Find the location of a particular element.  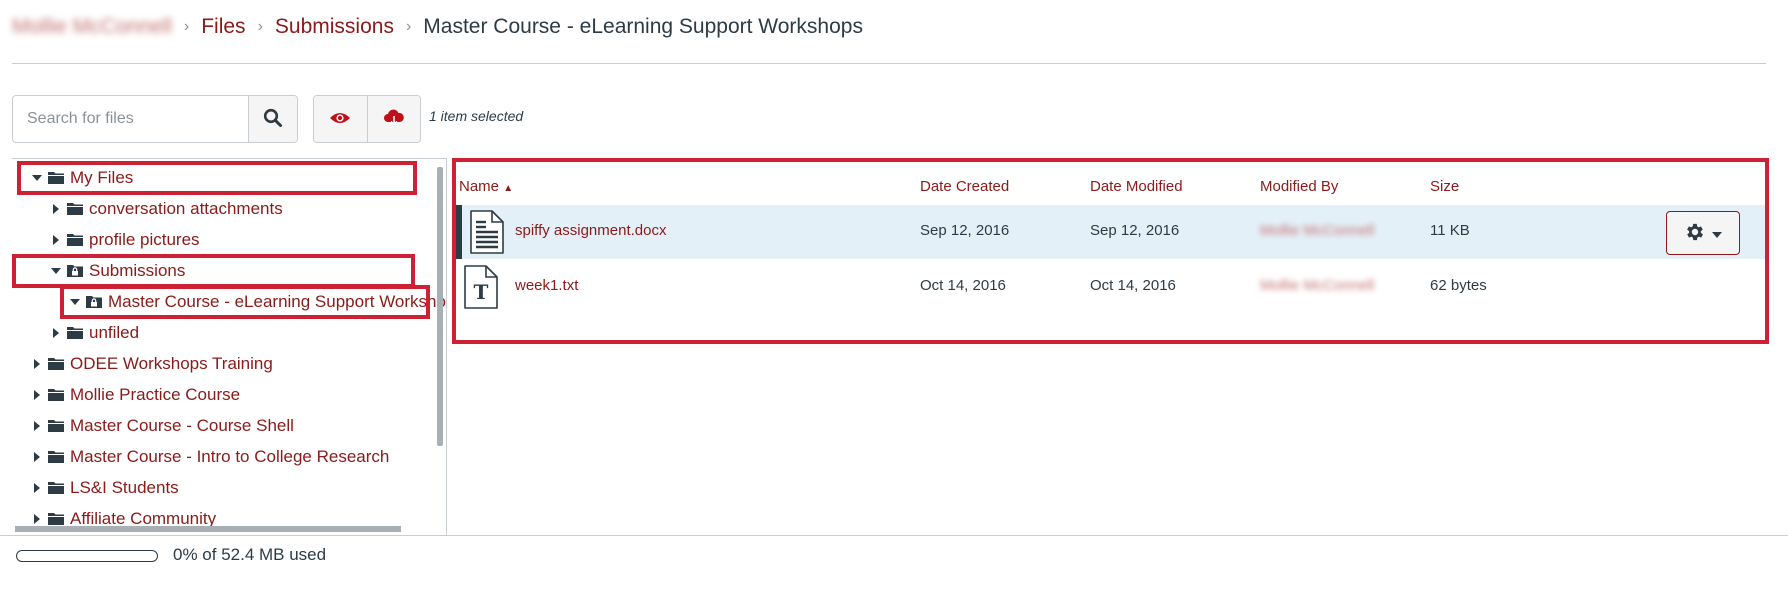

tree-vertical-scrollbar is located at coordinates (440, 306).